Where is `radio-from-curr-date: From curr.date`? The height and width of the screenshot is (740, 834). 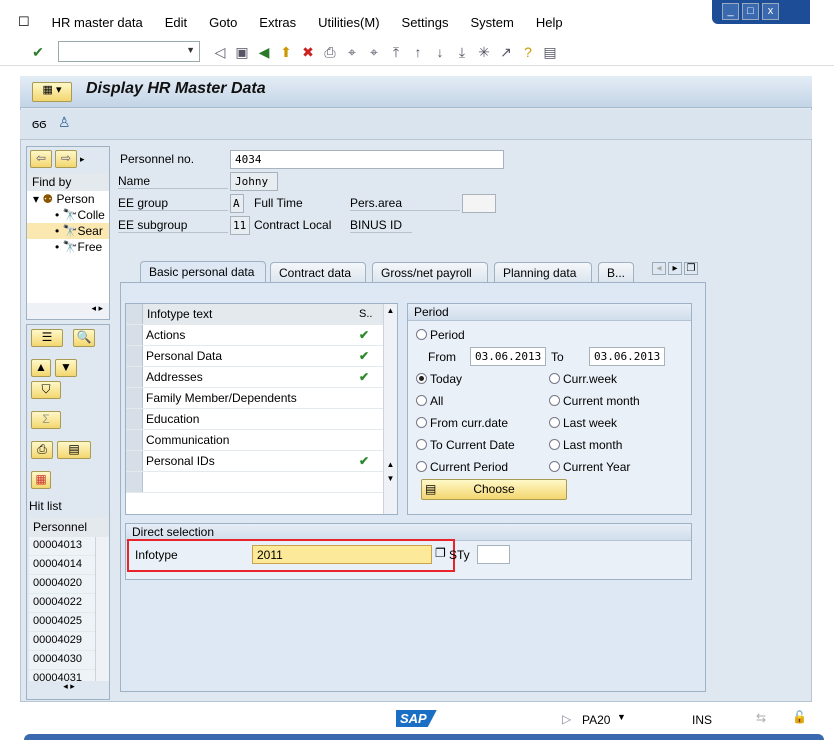
radio-from-curr-date: From curr.date is located at coordinates (462, 423).